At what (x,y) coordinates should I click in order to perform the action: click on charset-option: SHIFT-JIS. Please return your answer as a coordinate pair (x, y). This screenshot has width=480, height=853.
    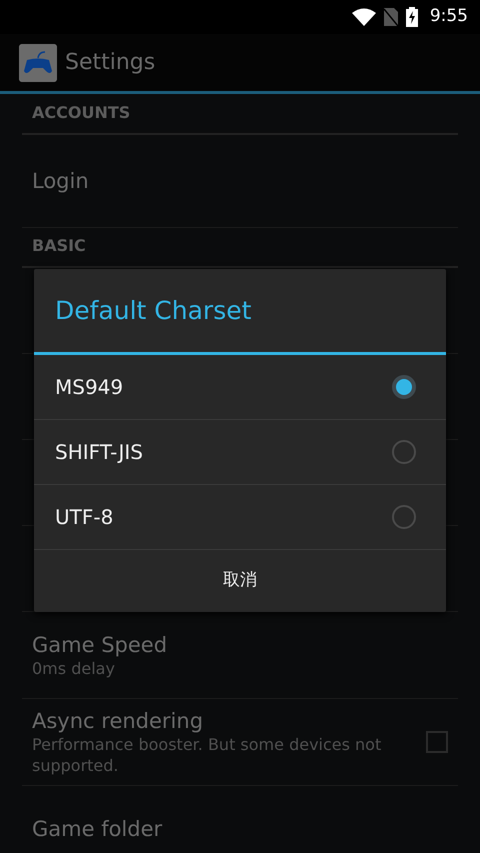
    Looking at the image, I should click on (240, 452).